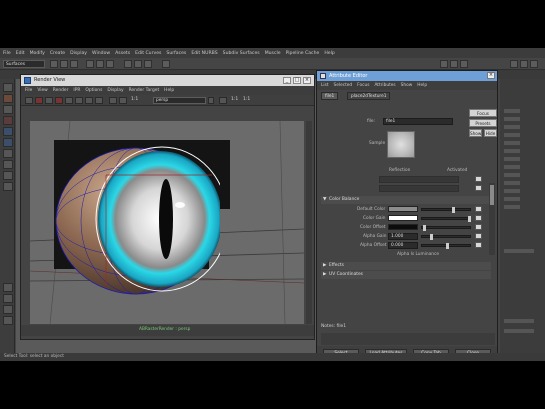 Image resolution: width=545 pixels, height=409 pixels. I want to click on layout-four-icon, so click(8, 186).